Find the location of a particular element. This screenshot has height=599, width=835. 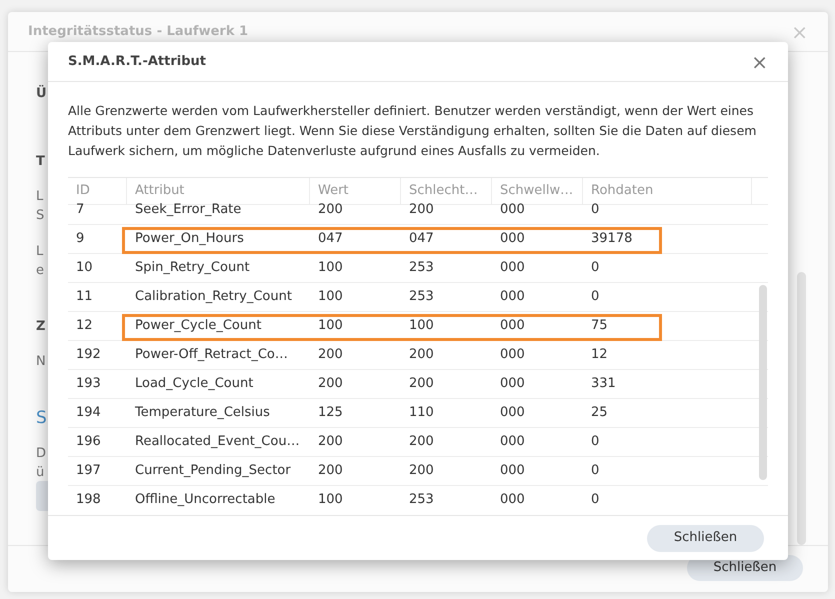

table-row: 12 Power_Cycle_Count 100 100 000 75 is located at coordinates (418, 326).